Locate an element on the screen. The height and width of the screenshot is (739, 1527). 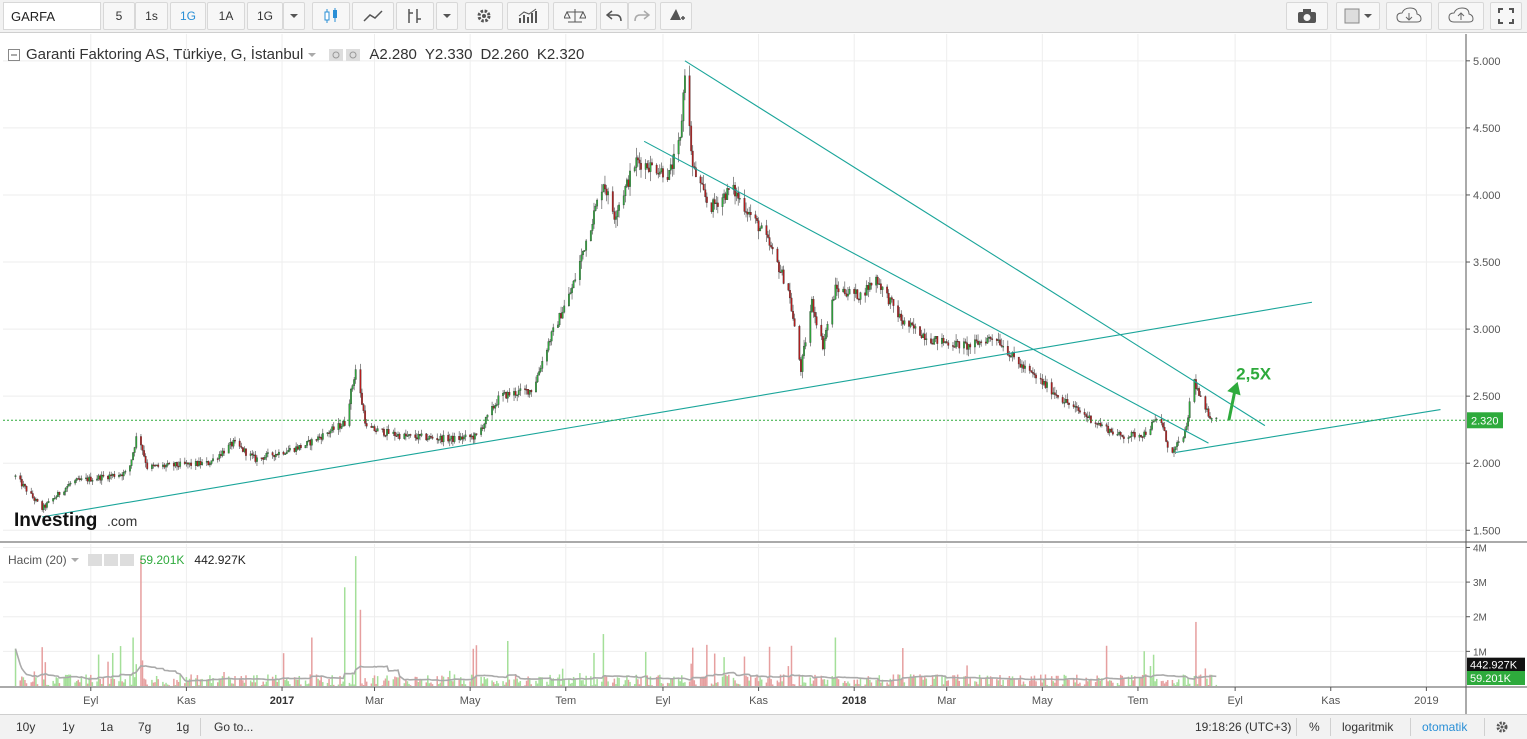
collapse-icon is located at coordinates (14, 54).